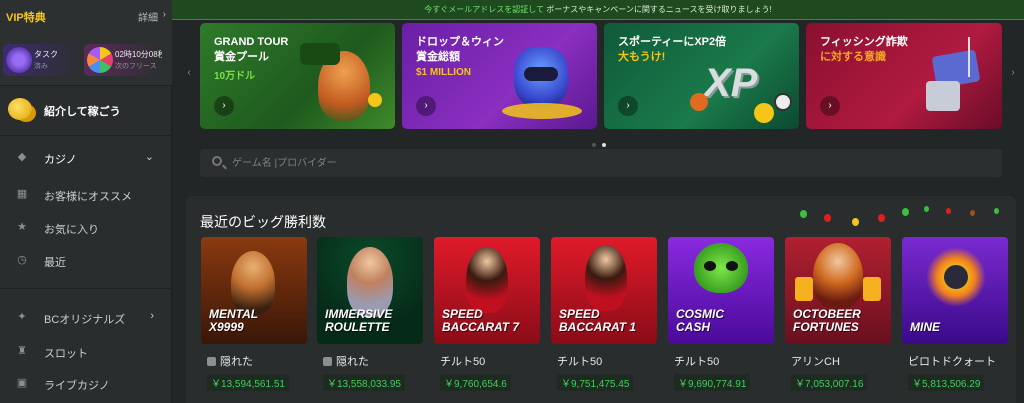 This screenshot has width=1024, height=403. I want to click on sidebar-item-recommended: ▦ お客様にオススメ, so click(86, 195).